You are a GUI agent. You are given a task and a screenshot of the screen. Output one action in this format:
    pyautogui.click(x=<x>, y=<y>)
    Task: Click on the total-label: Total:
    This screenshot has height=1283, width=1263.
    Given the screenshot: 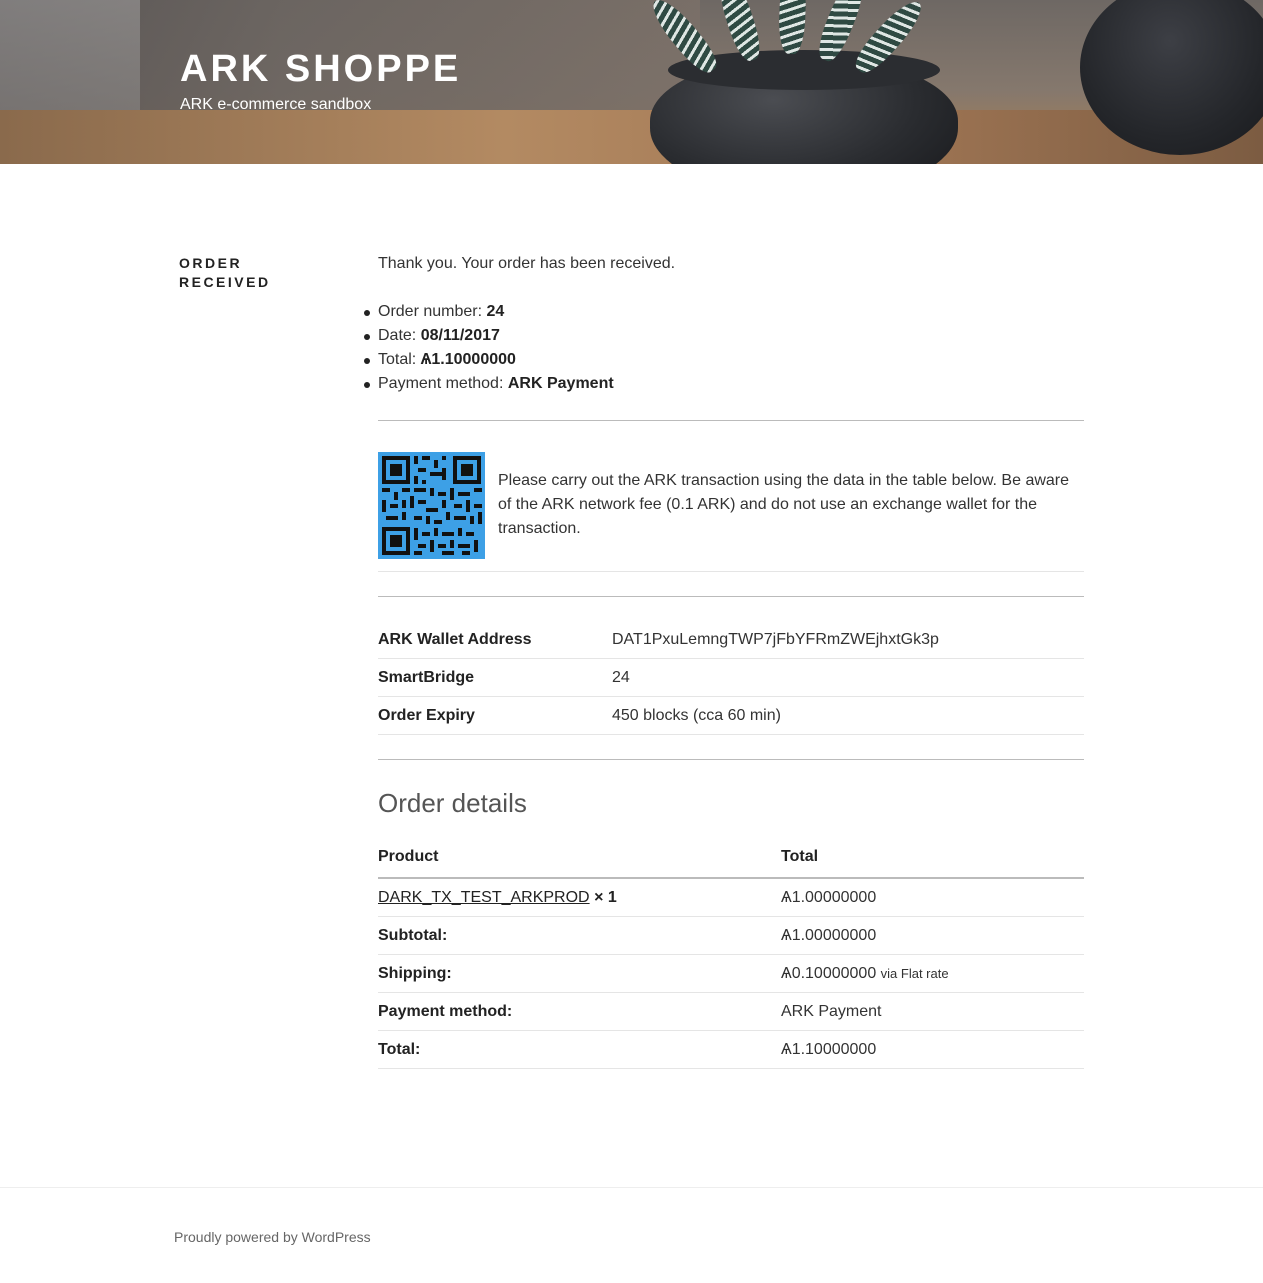 What is the action you would take?
    pyautogui.click(x=579, y=1049)
    